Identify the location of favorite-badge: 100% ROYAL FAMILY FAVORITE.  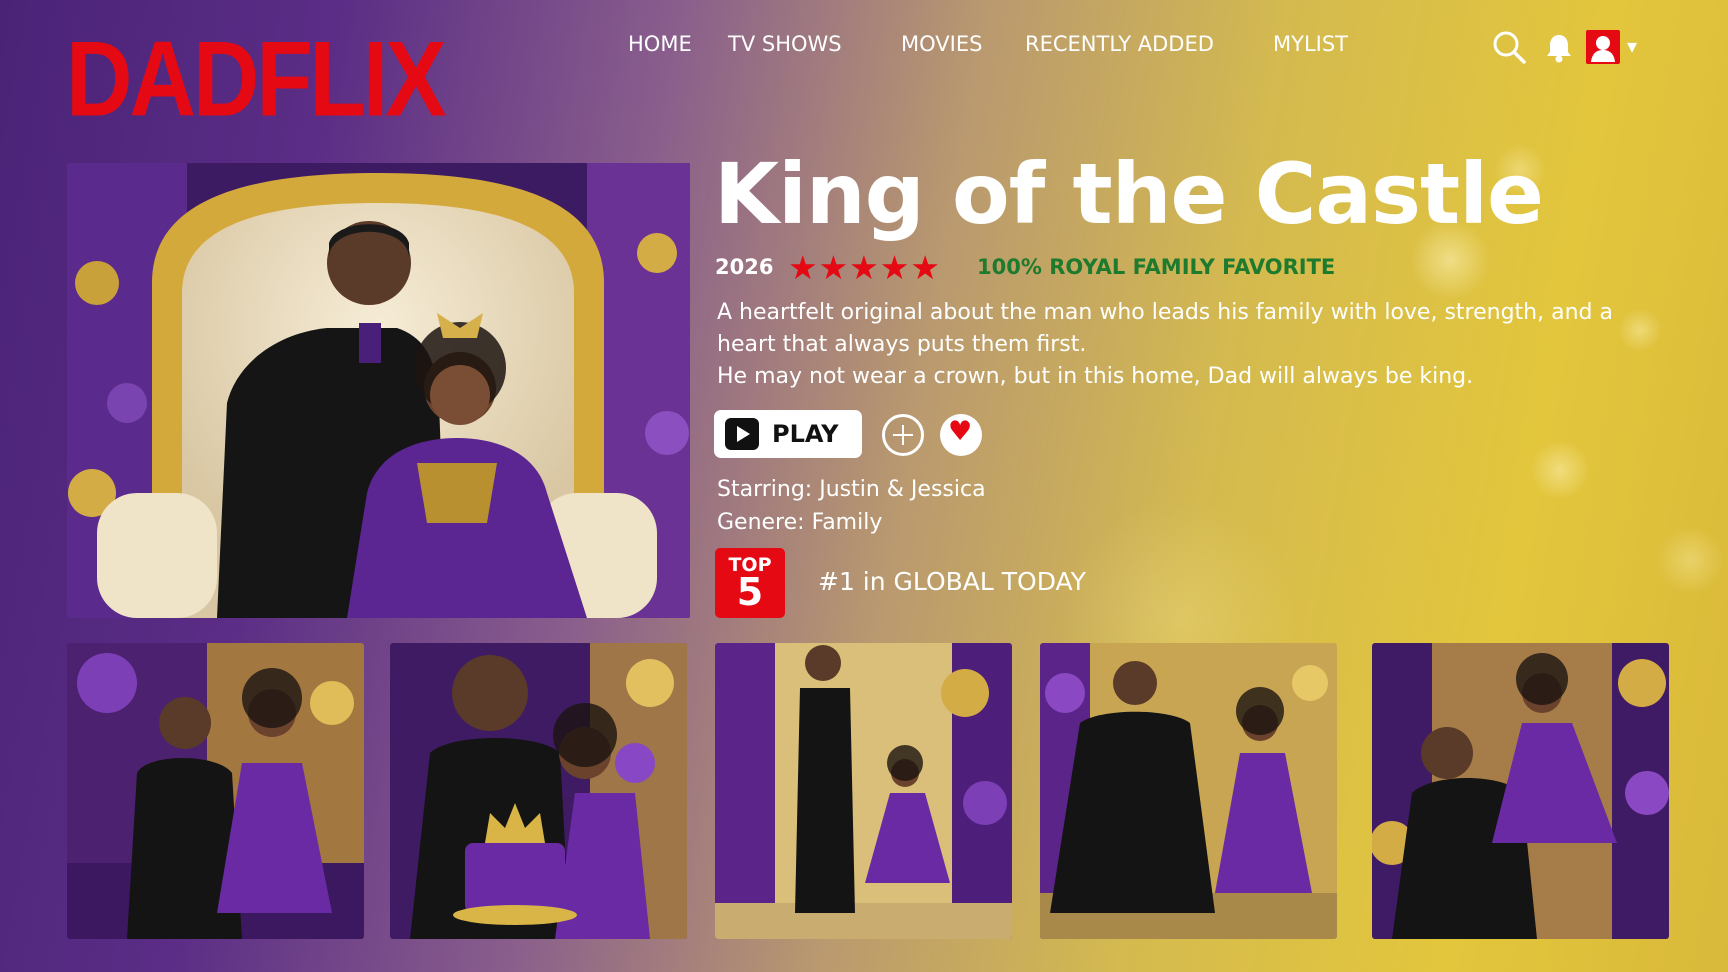
(1156, 267).